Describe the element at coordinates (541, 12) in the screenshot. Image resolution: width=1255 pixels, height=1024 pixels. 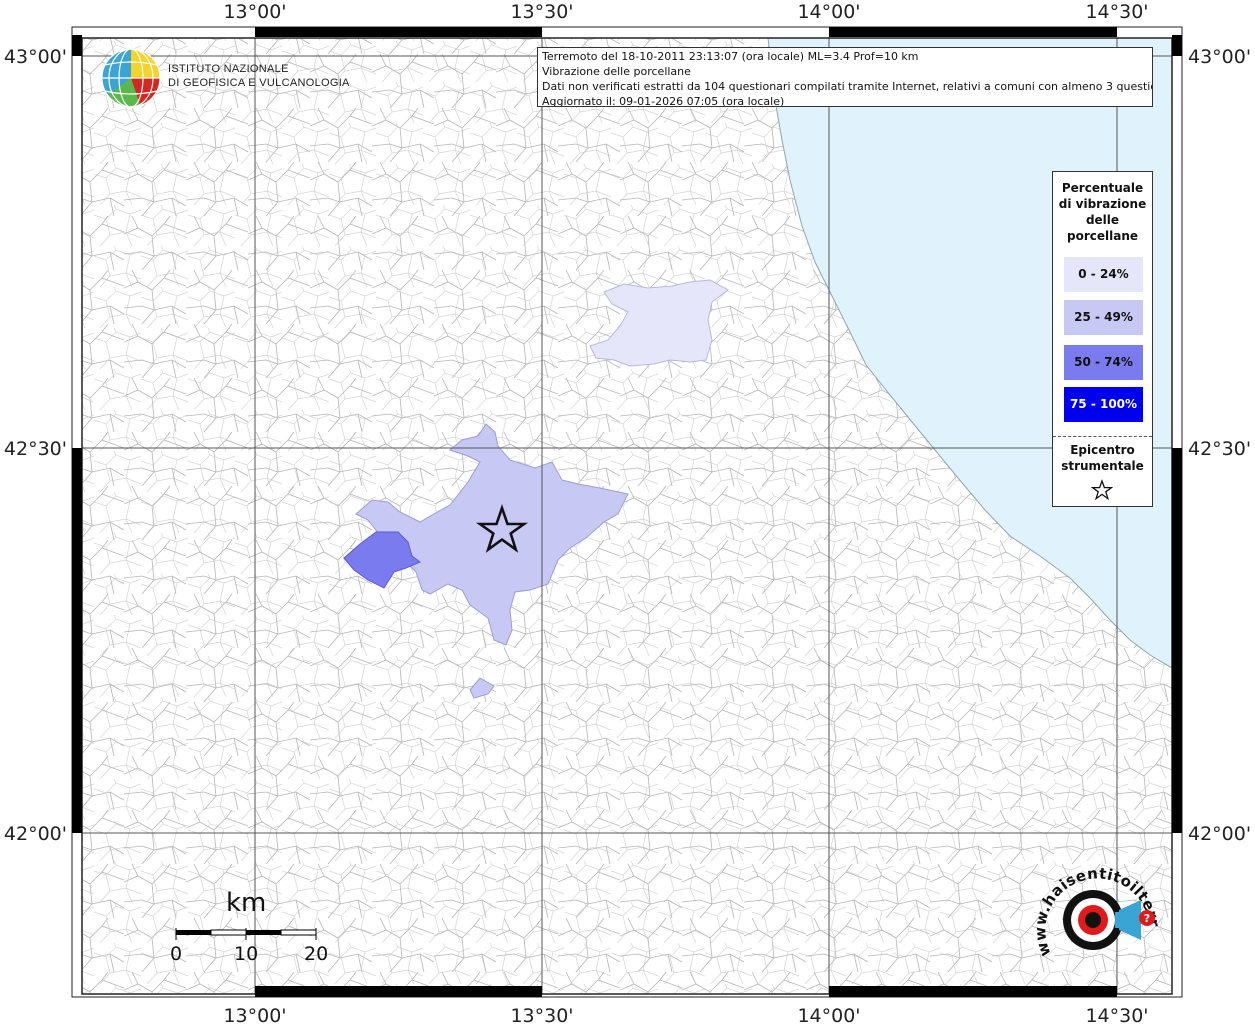
I see `tick-top-13-30: 13°30'` at that location.